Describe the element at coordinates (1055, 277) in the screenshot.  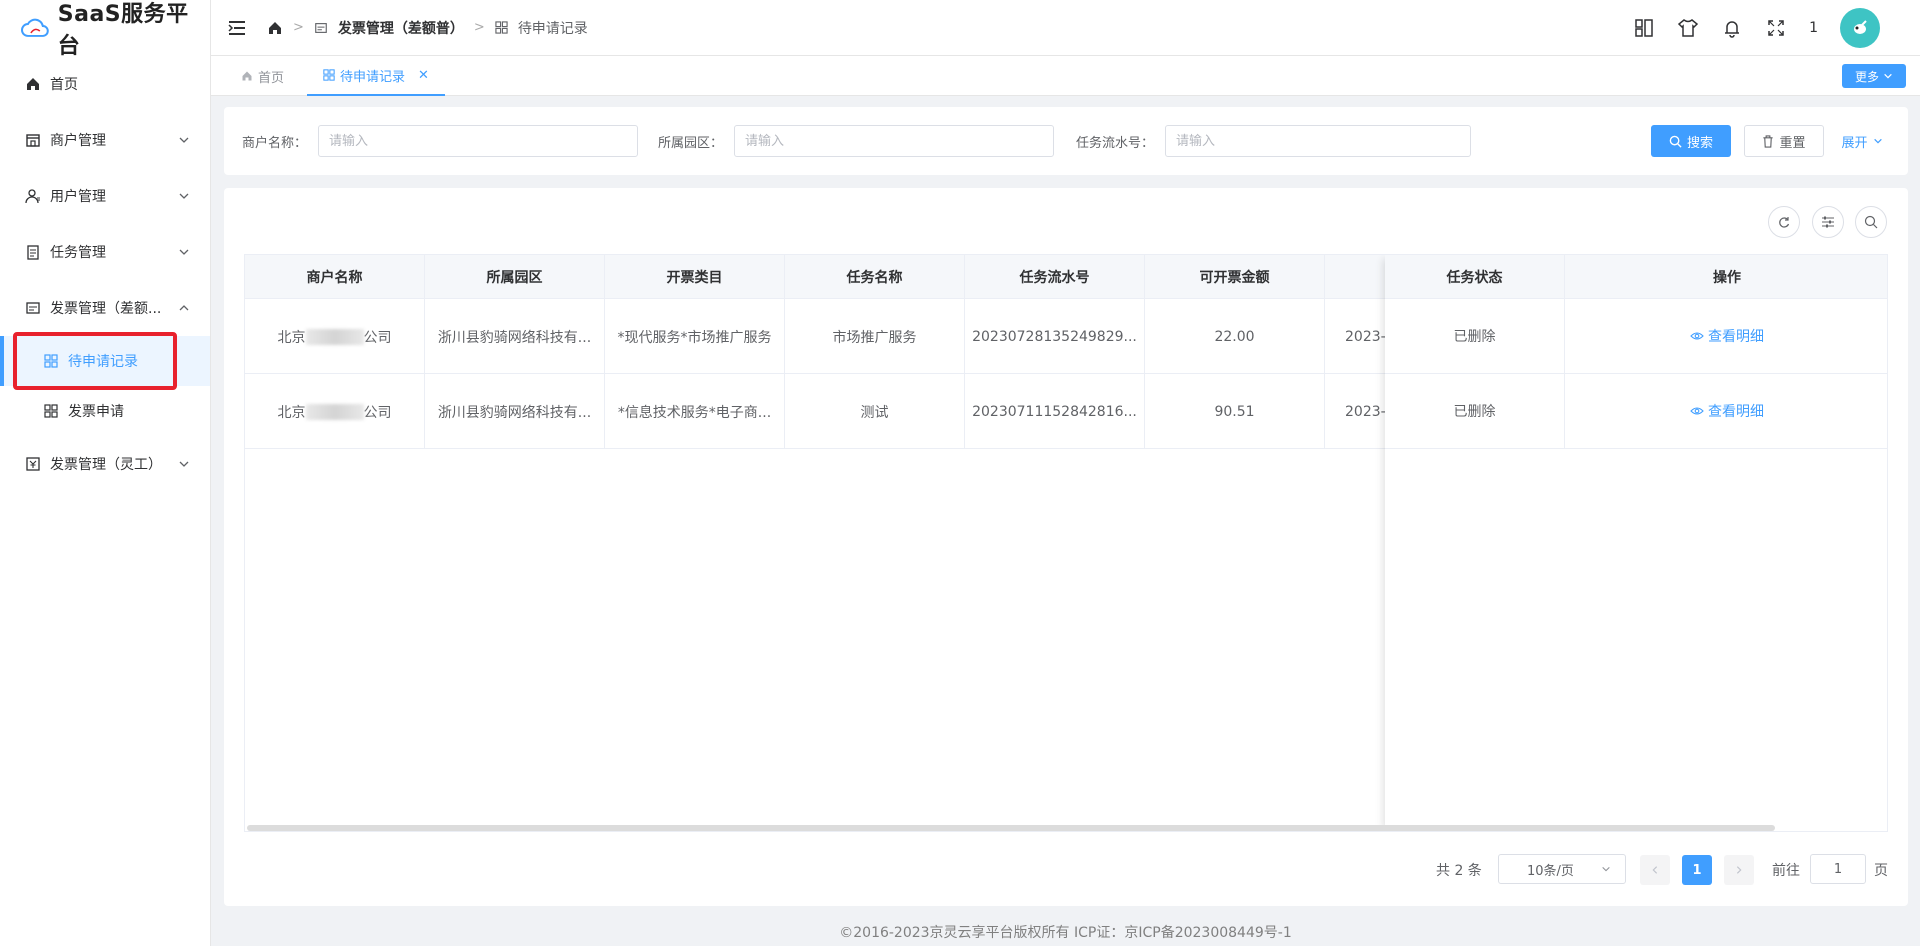
I see `column-header: 任务流水号` at that location.